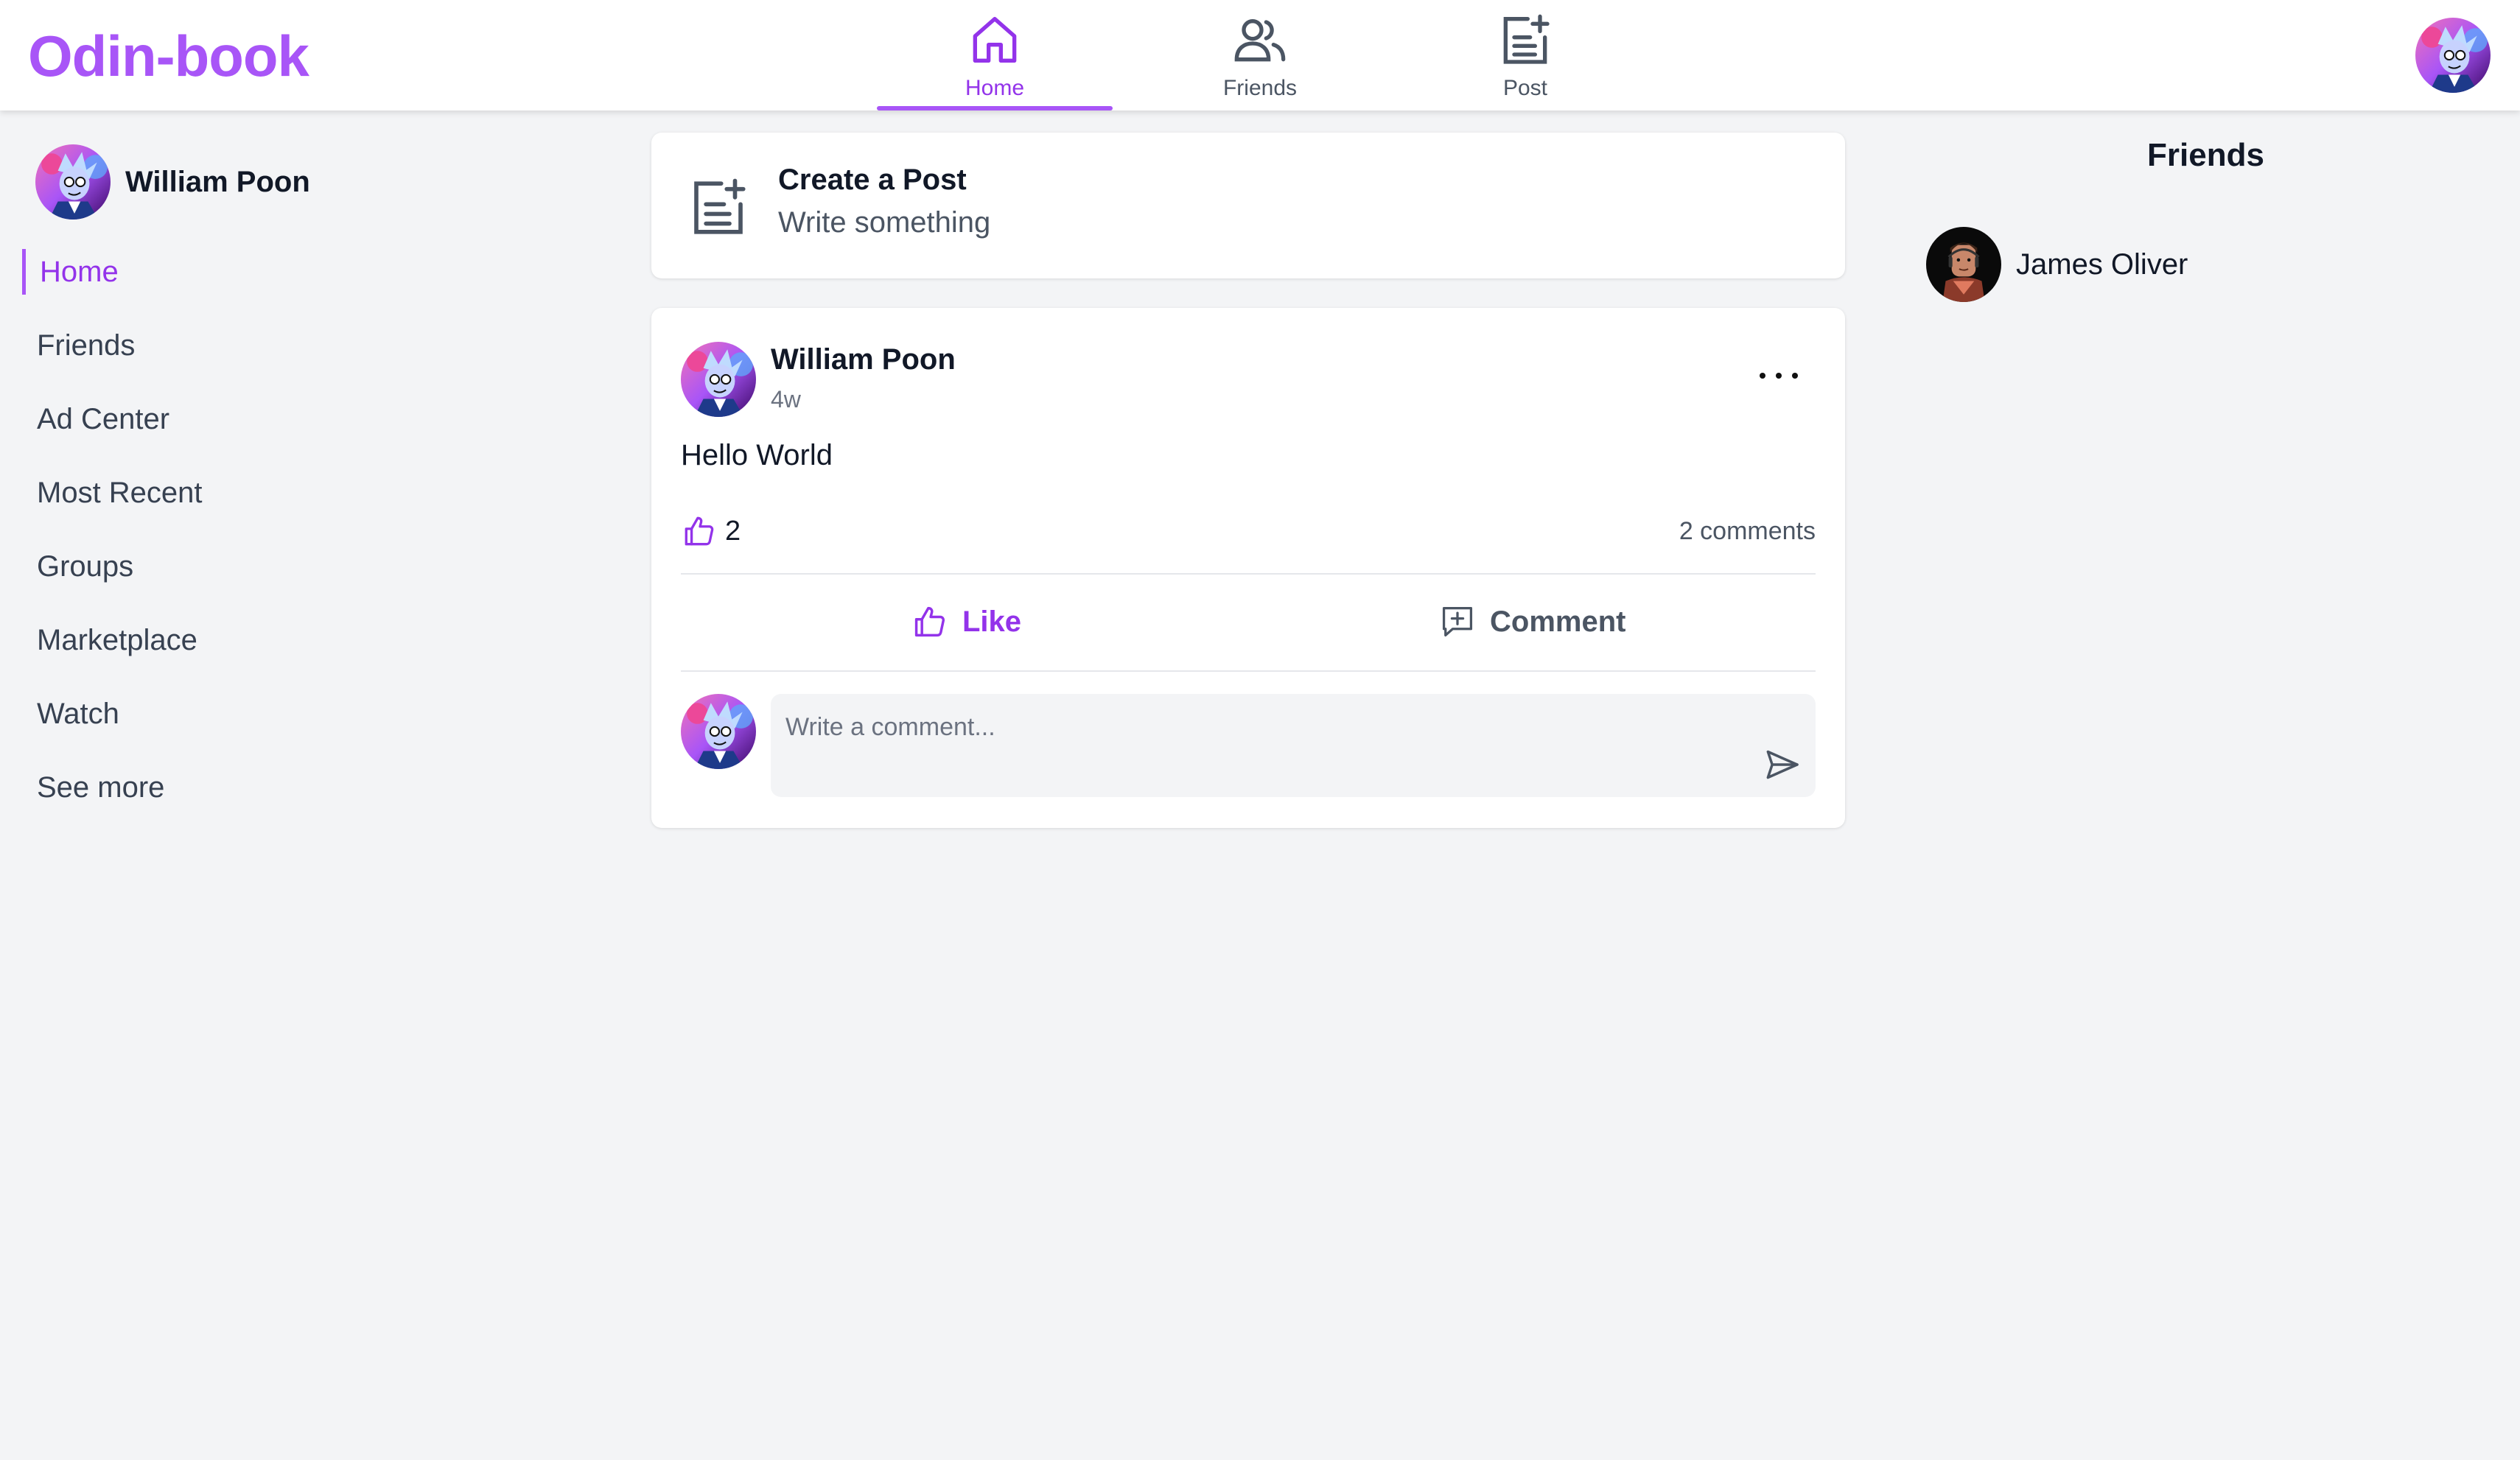 This screenshot has height=1460, width=2520. Describe the element at coordinates (1778, 375) in the screenshot. I see `more-horizontal-icon` at that location.